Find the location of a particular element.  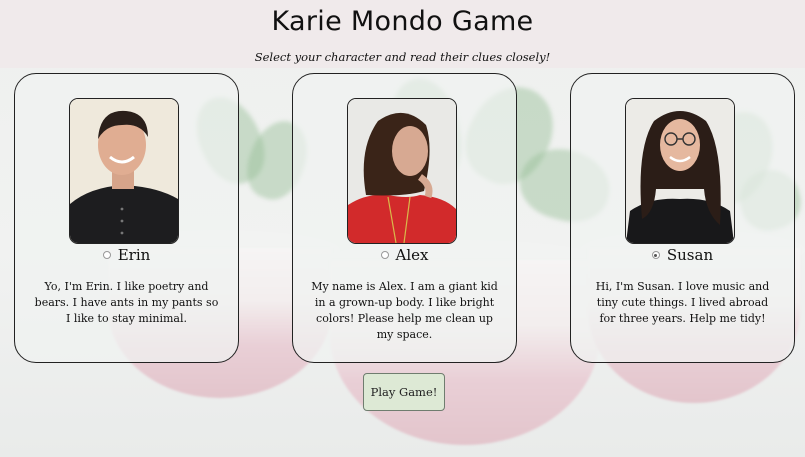

erin-radio is located at coordinates (106, 255).